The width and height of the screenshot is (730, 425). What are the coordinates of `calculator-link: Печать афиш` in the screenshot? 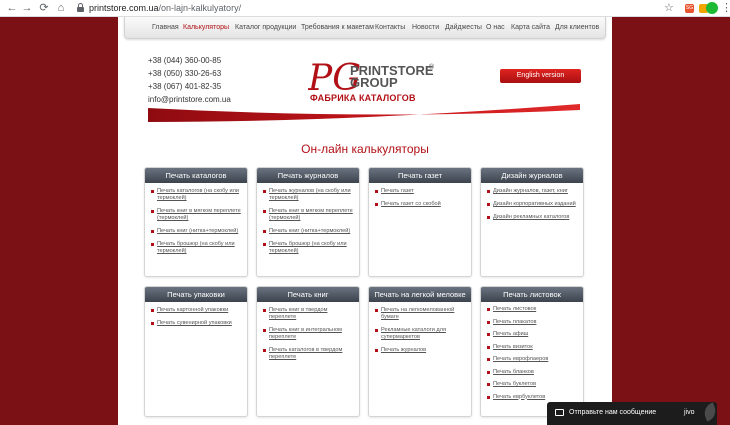 It's located at (510, 334).